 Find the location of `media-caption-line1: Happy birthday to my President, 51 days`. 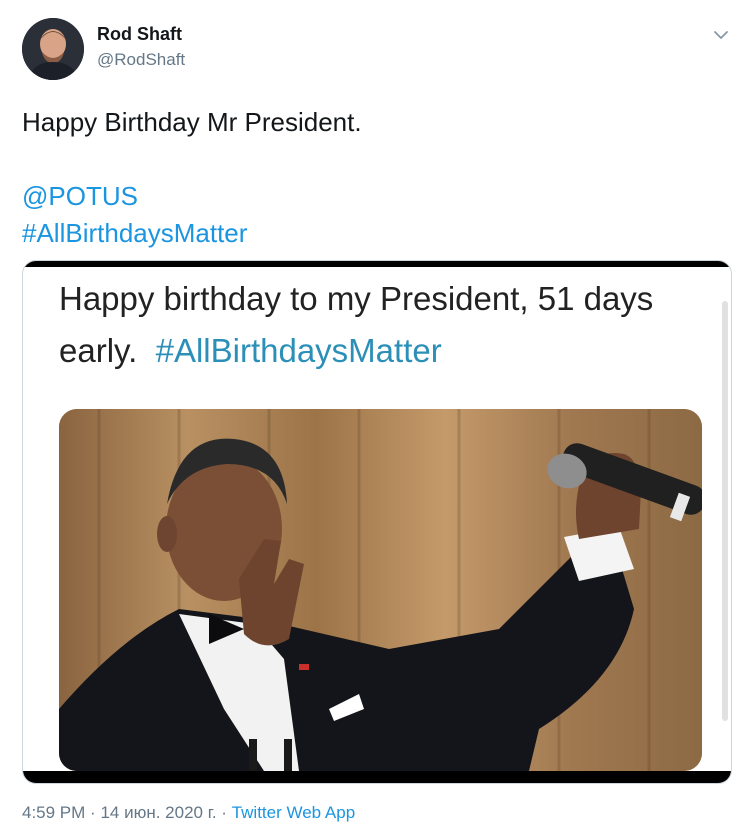

media-caption-line1: Happy birthday to my President, 51 days is located at coordinates (356, 298).